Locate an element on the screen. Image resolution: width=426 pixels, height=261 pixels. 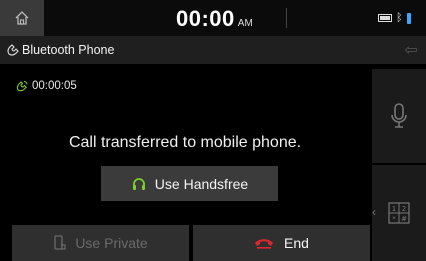
microphone-icon is located at coordinates (399, 115).